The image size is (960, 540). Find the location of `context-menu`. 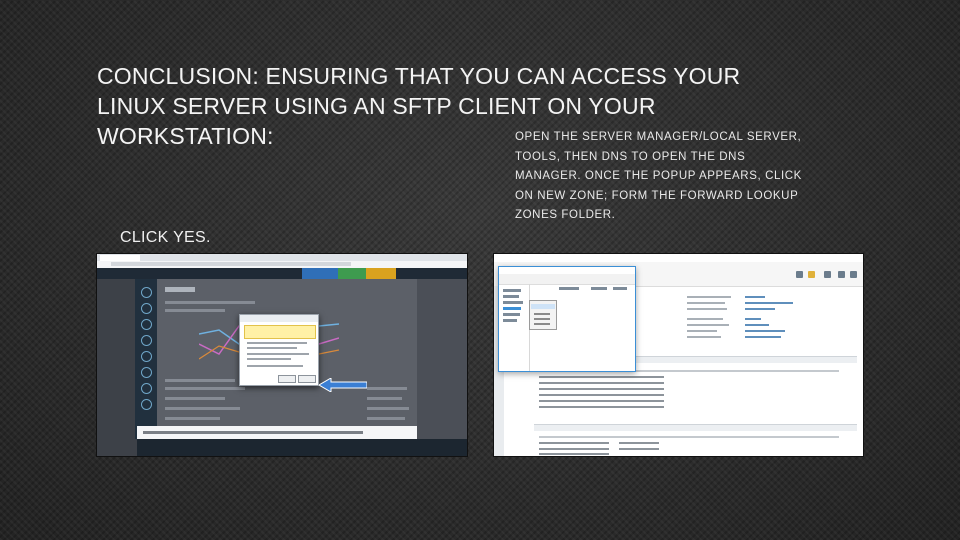

context-menu is located at coordinates (543, 315).